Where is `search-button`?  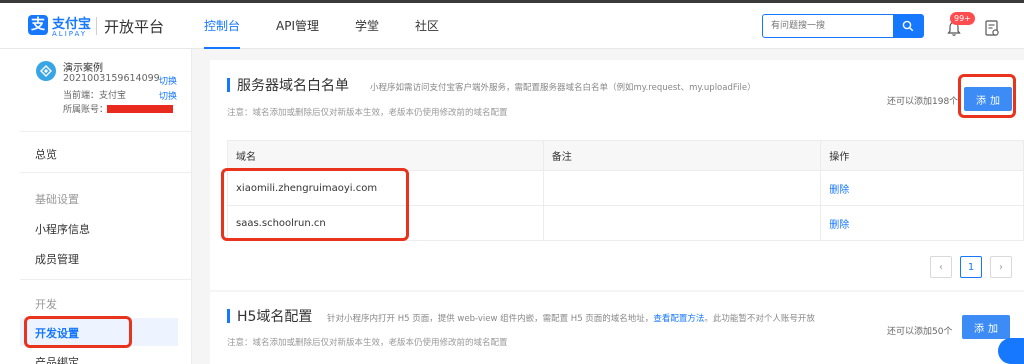
search-button is located at coordinates (908, 26).